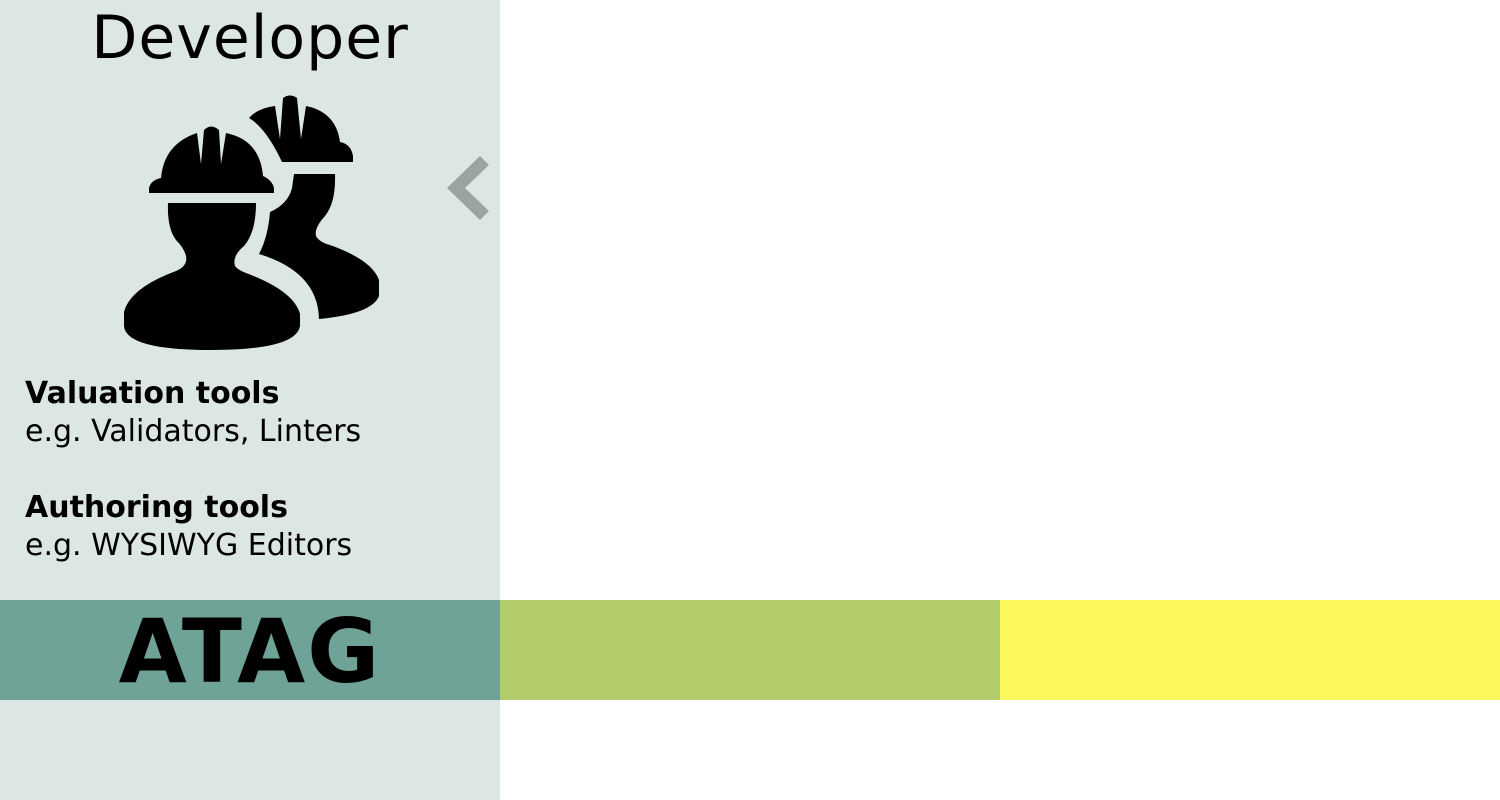 The width and height of the screenshot is (1500, 800). What do you see at coordinates (193, 431) in the screenshot?
I see `tool-description: e.g. Validators, Linters` at bounding box center [193, 431].